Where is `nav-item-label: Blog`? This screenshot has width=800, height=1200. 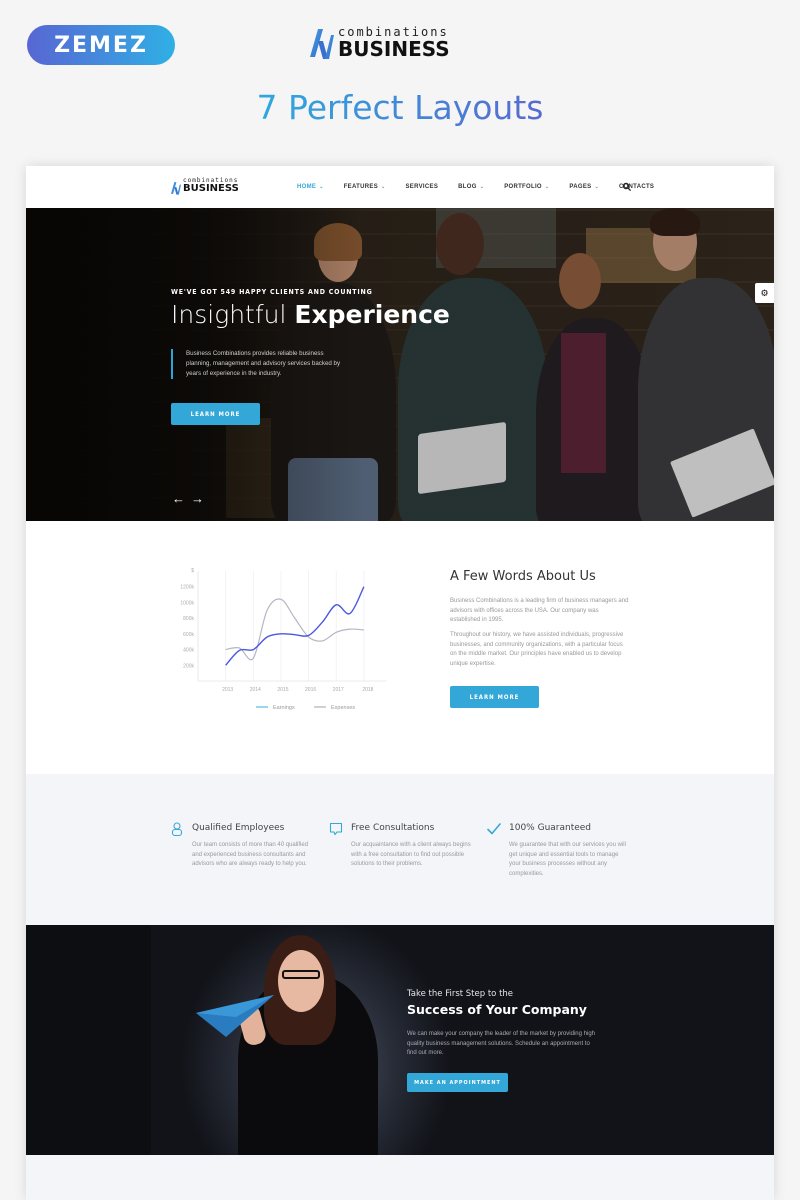 nav-item-label: Blog is located at coordinates (467, 187).